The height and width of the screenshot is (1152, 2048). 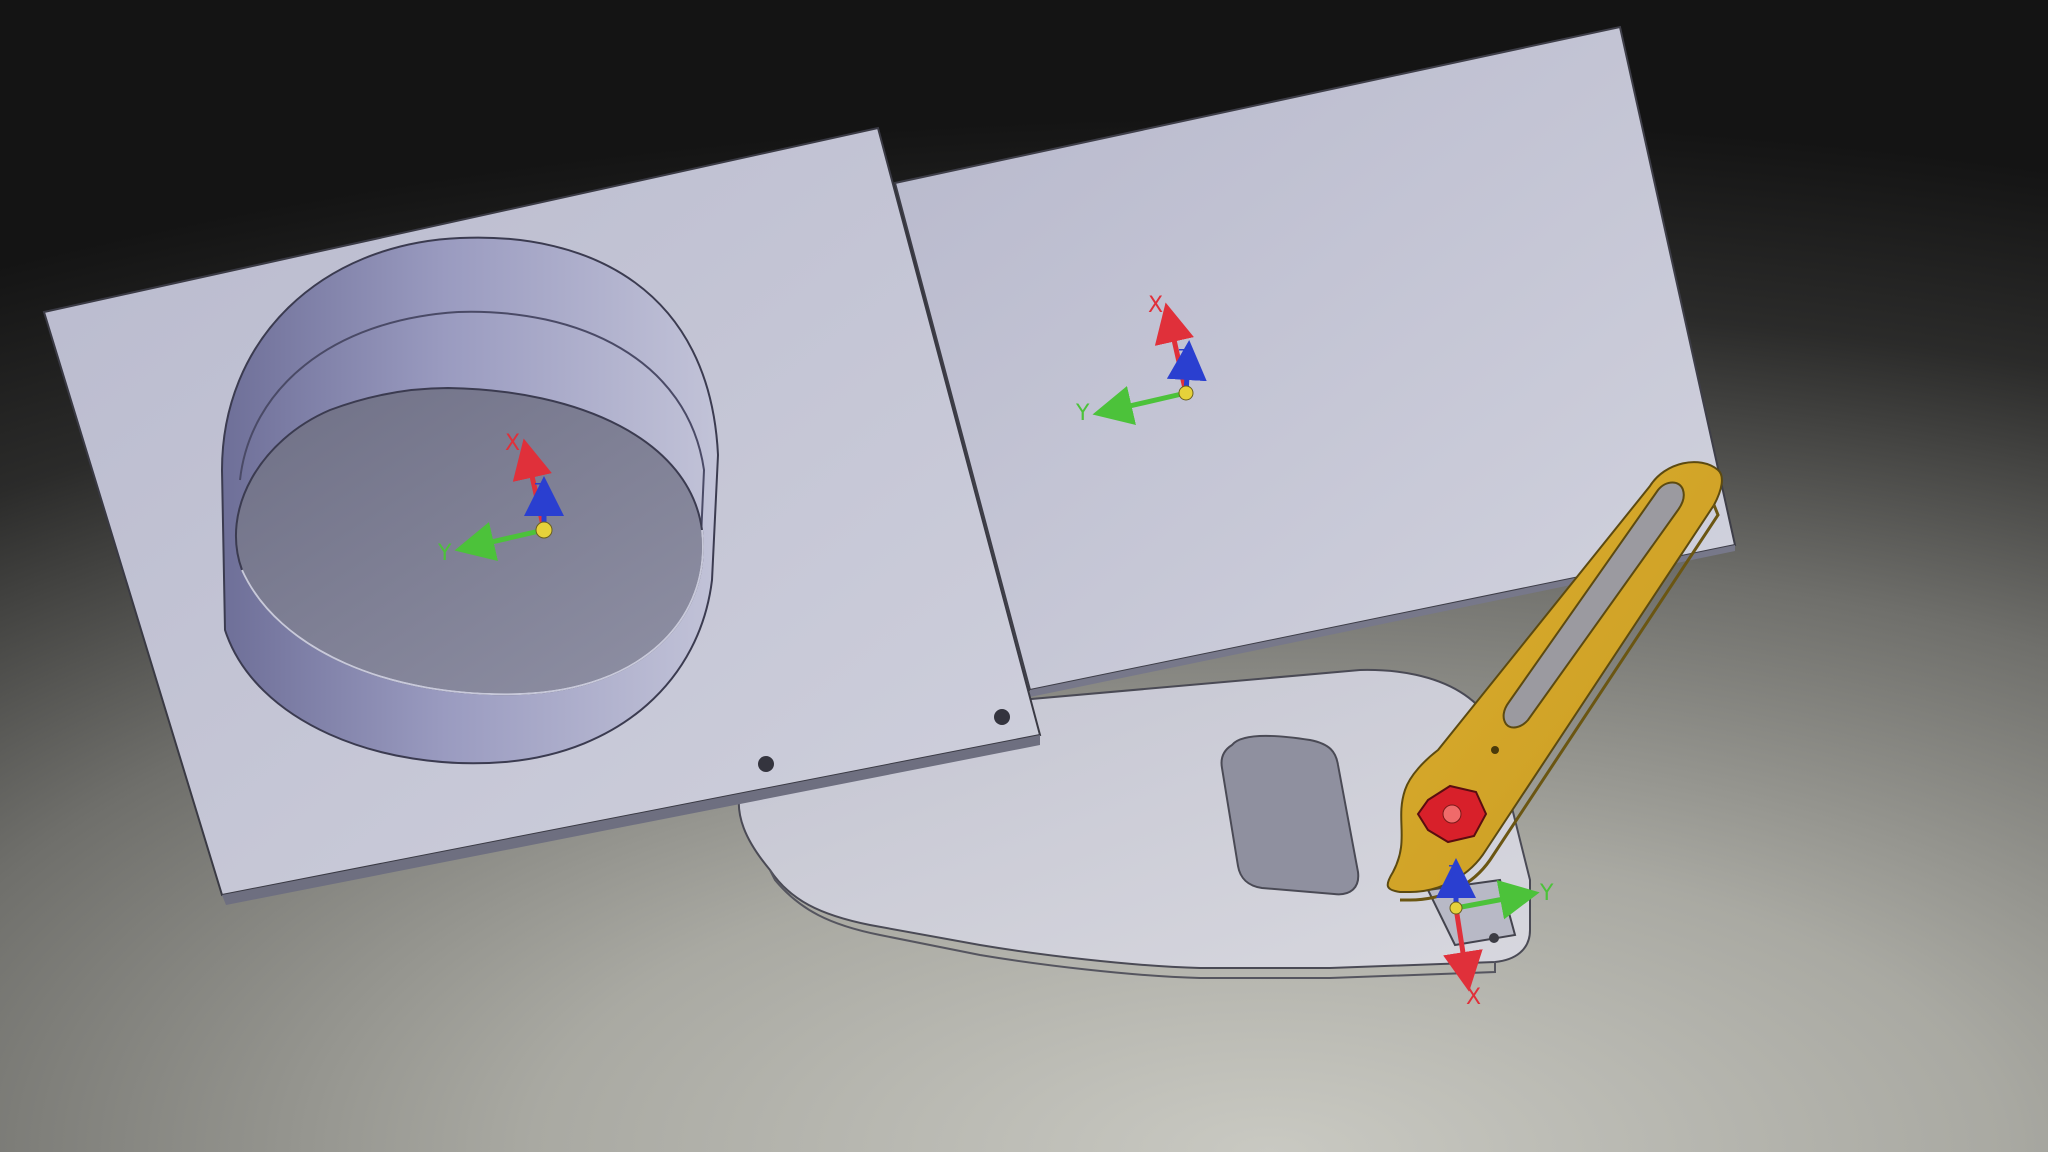 What do you see at coordinates (766, 764) in the screenshot?
I see `left-plate-hole-bottom` at bounding box center [766, 764].